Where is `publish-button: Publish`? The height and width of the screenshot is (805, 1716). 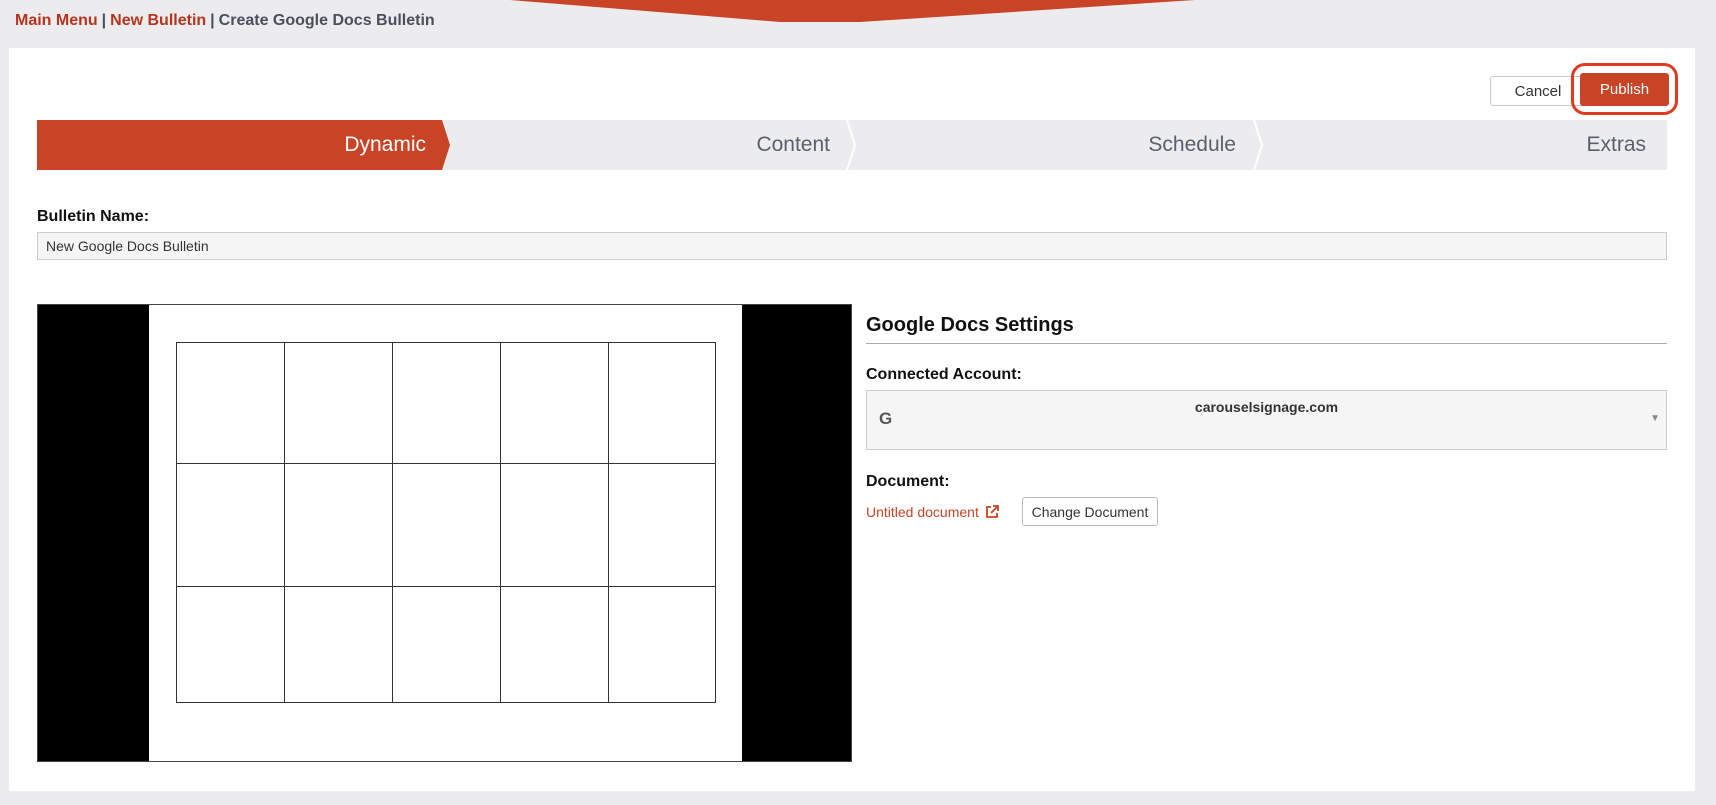
publish-button: Publish is located at coordinates (1624, 89).